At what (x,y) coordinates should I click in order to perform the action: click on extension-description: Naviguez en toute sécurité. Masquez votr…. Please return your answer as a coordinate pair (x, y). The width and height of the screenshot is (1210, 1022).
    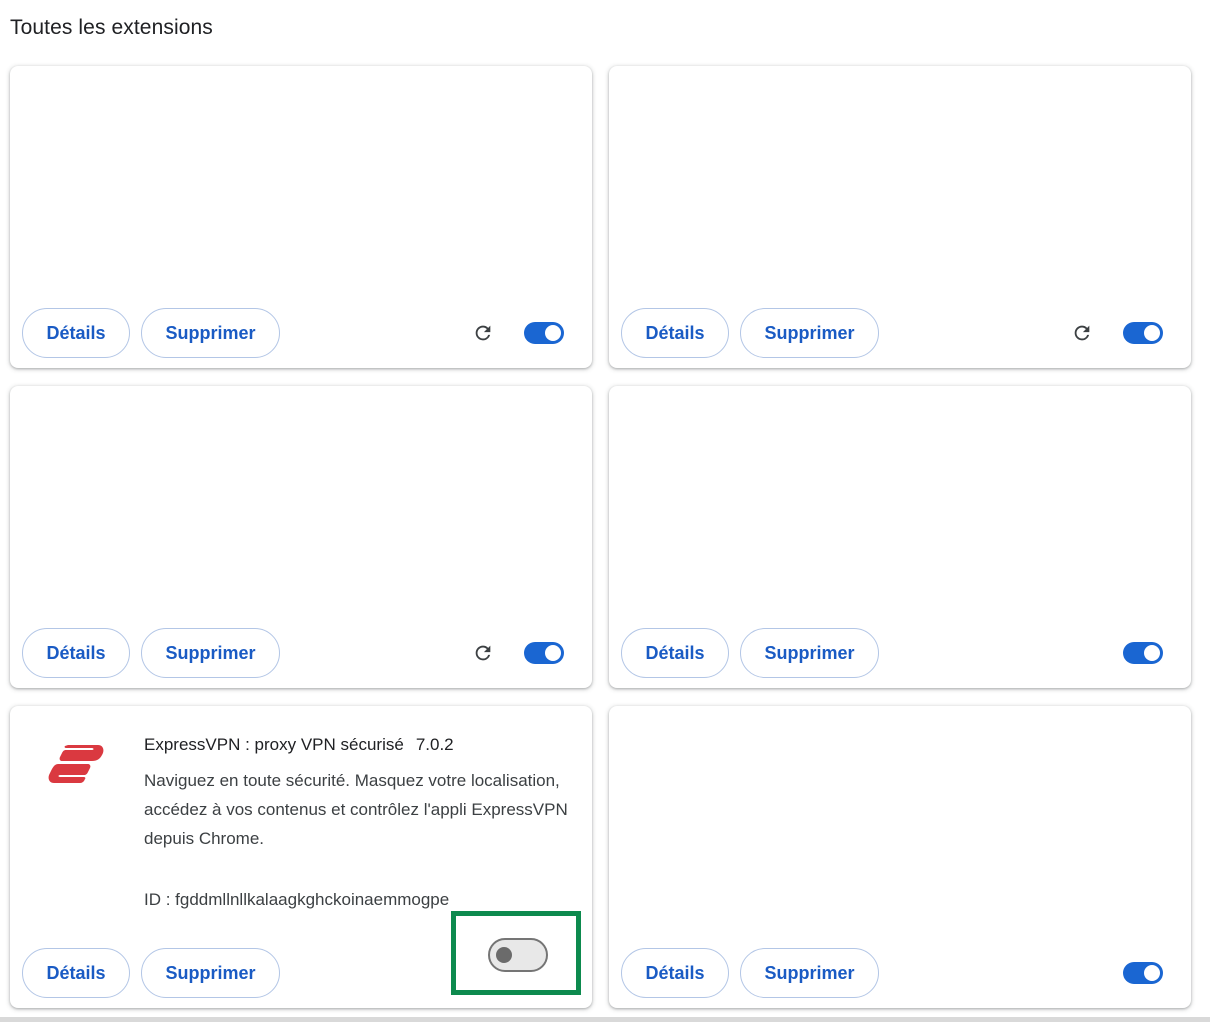
    Looking at the image, I should click on (356, 809).